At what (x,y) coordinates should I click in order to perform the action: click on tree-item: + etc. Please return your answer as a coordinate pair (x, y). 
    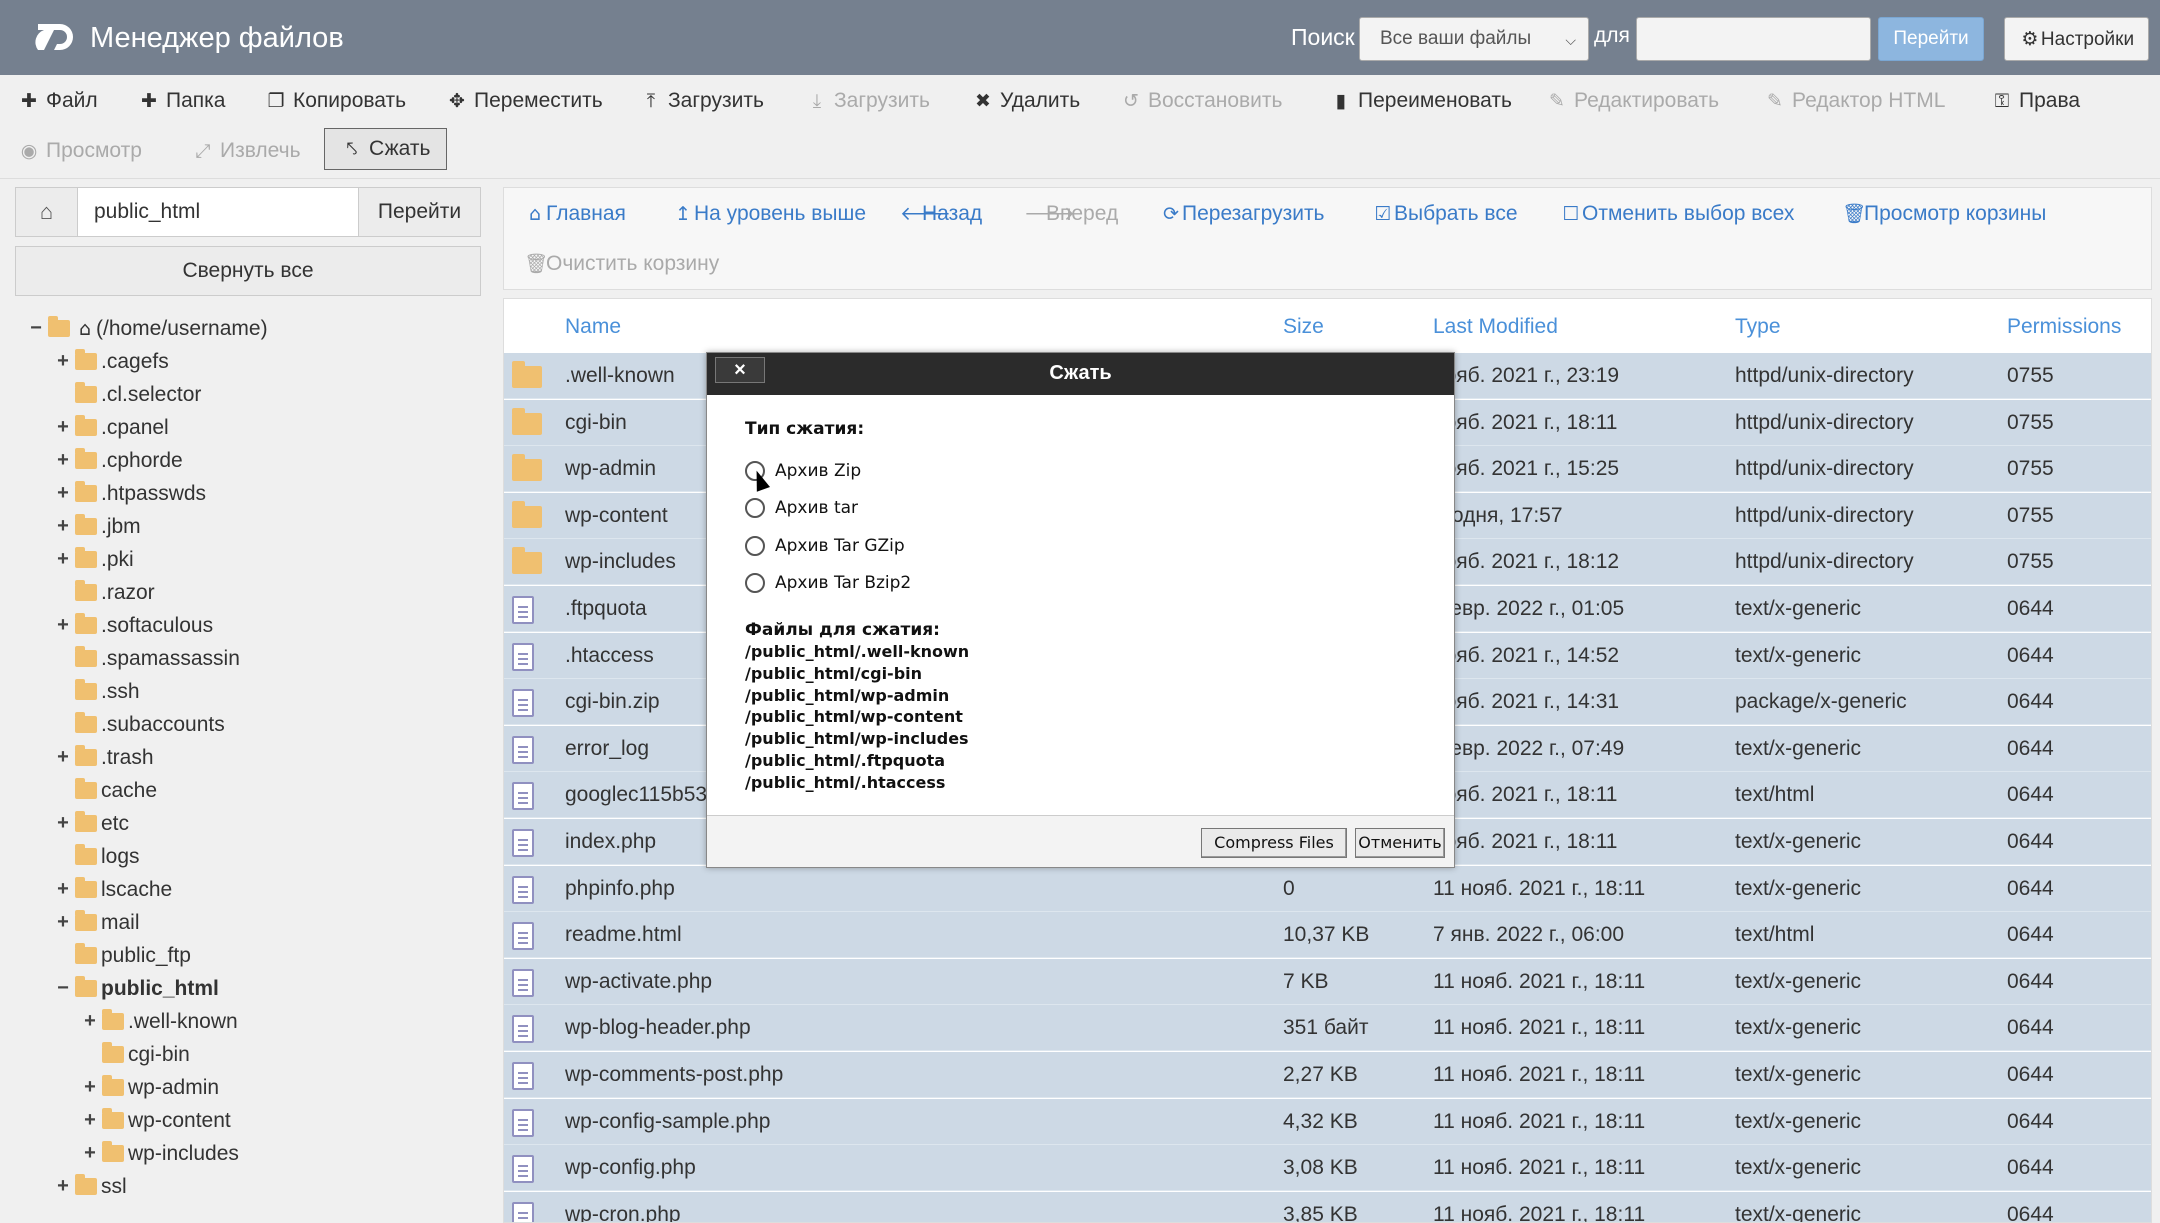
    Looking at the image, I should click on (92, 823).